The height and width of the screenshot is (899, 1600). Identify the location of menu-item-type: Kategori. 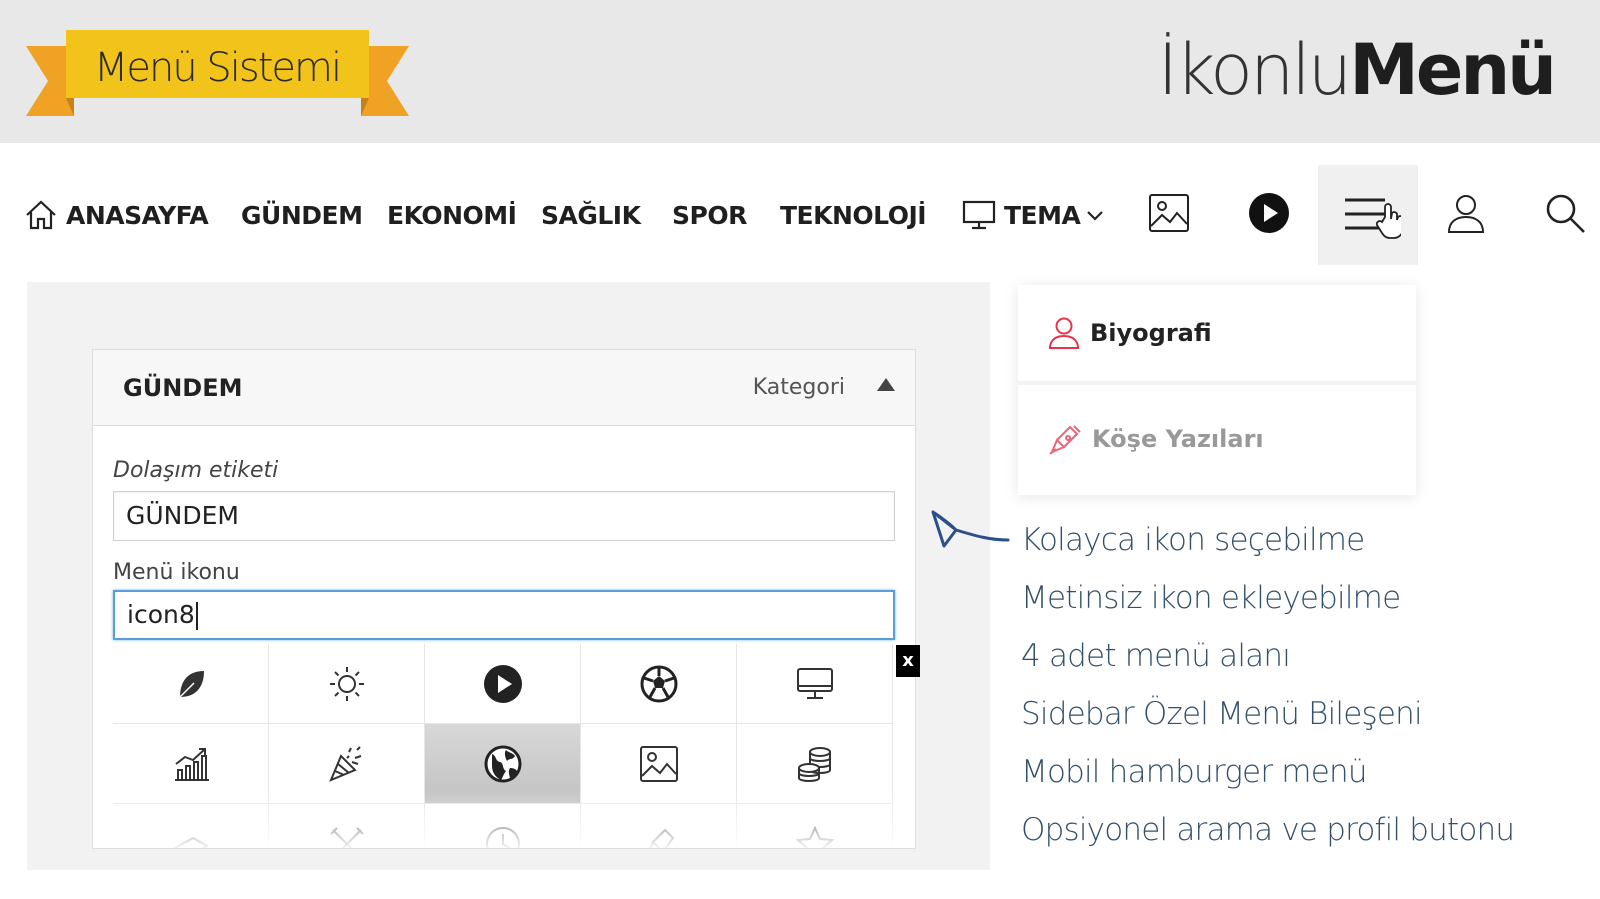
(798, 387).